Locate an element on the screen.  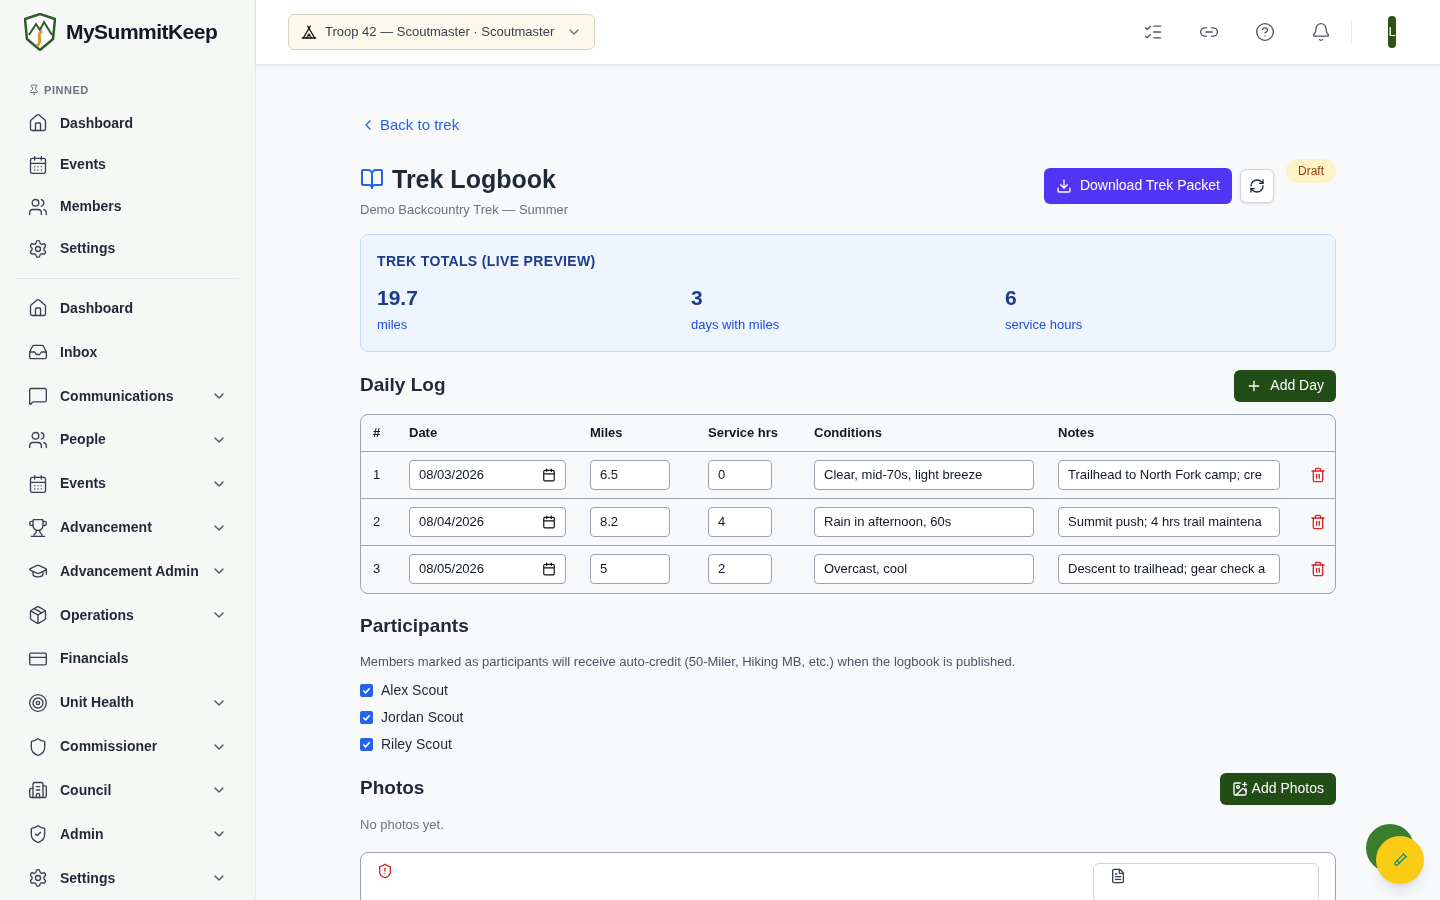
column-header: Conditions is located at coordinates (848, 432).